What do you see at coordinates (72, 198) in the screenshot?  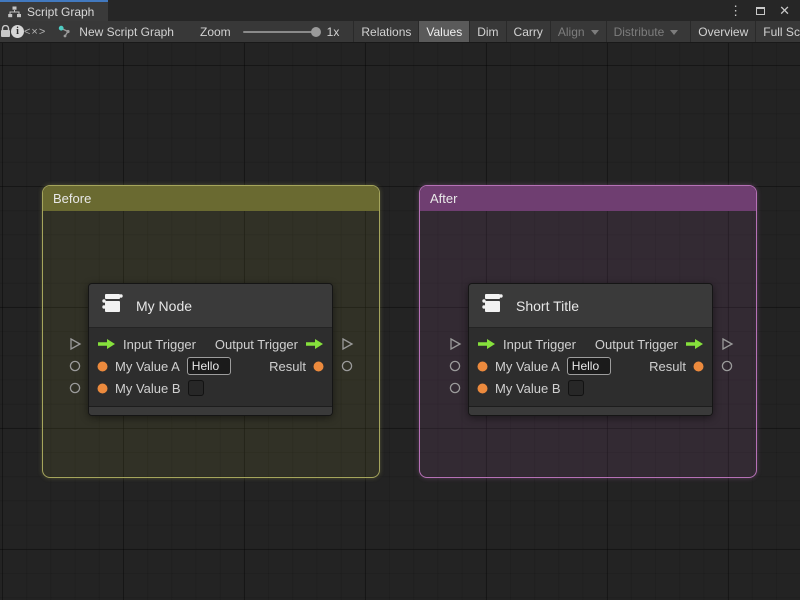 I see `group-before-label: Before` at bounding box center [72, 198].